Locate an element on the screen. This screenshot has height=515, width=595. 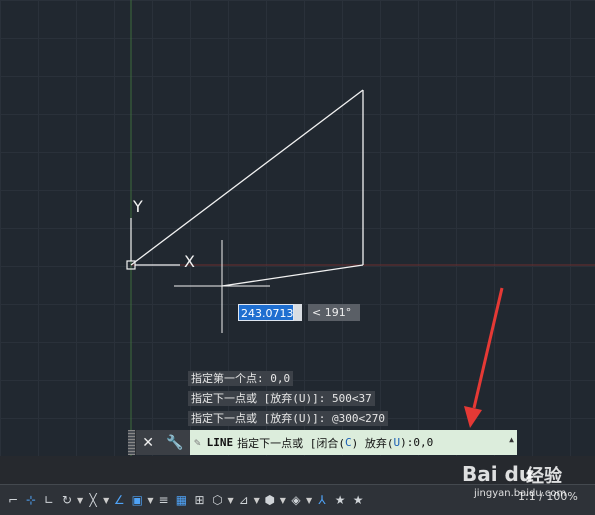
isolate-icon: ◈ is located at coordinates (296, 500).